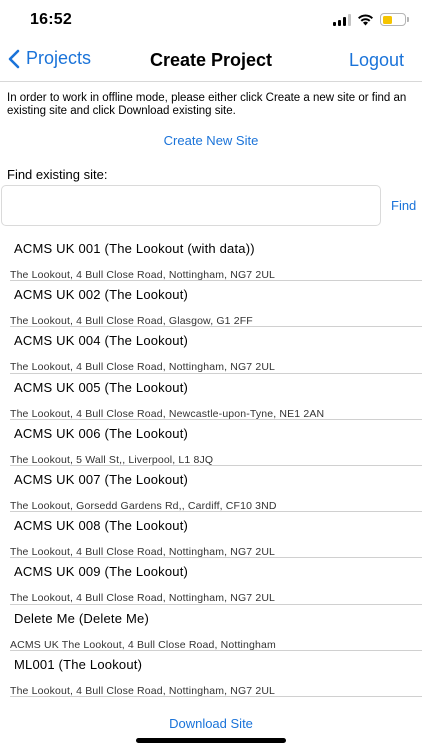 The height and width of the screenshot is (750, 422). I want to click on site-name: ACMS UK 006 (The Lookout), so click(101, 433).